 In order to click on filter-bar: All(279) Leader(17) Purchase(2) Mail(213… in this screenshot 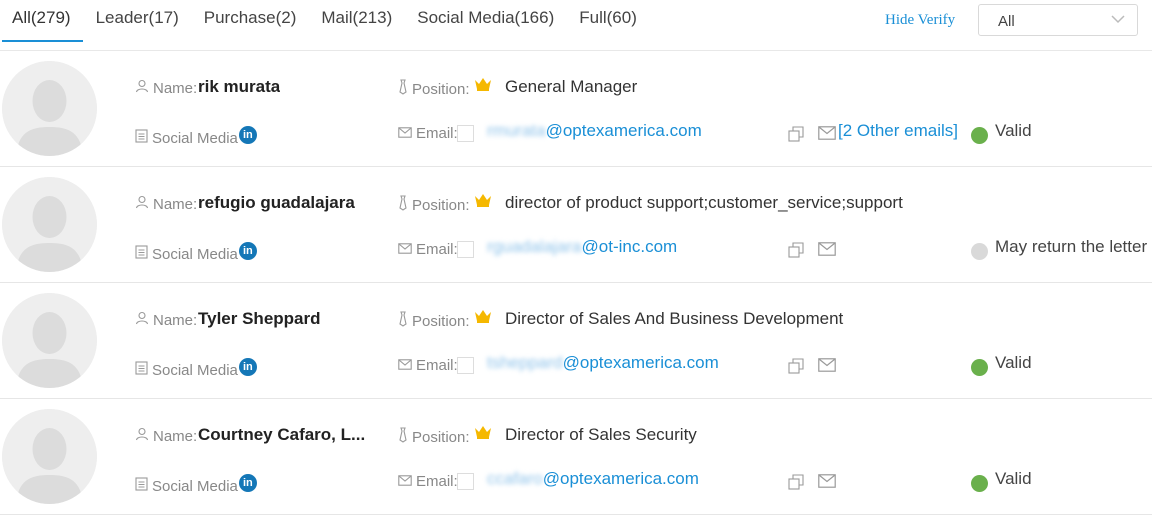, I will do `click(576, 25)`.